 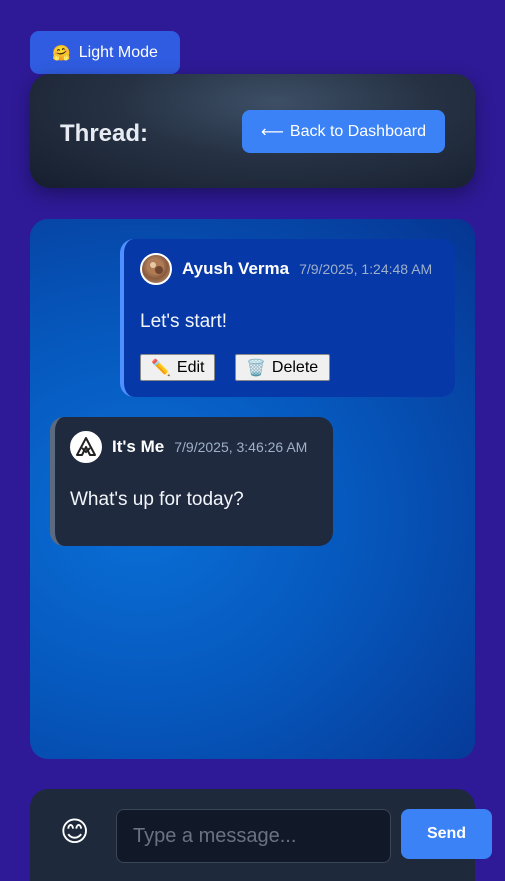 I want to click on thread-header: Thread: ⟵ Back to Dashboard, so click(x=252, y=131).